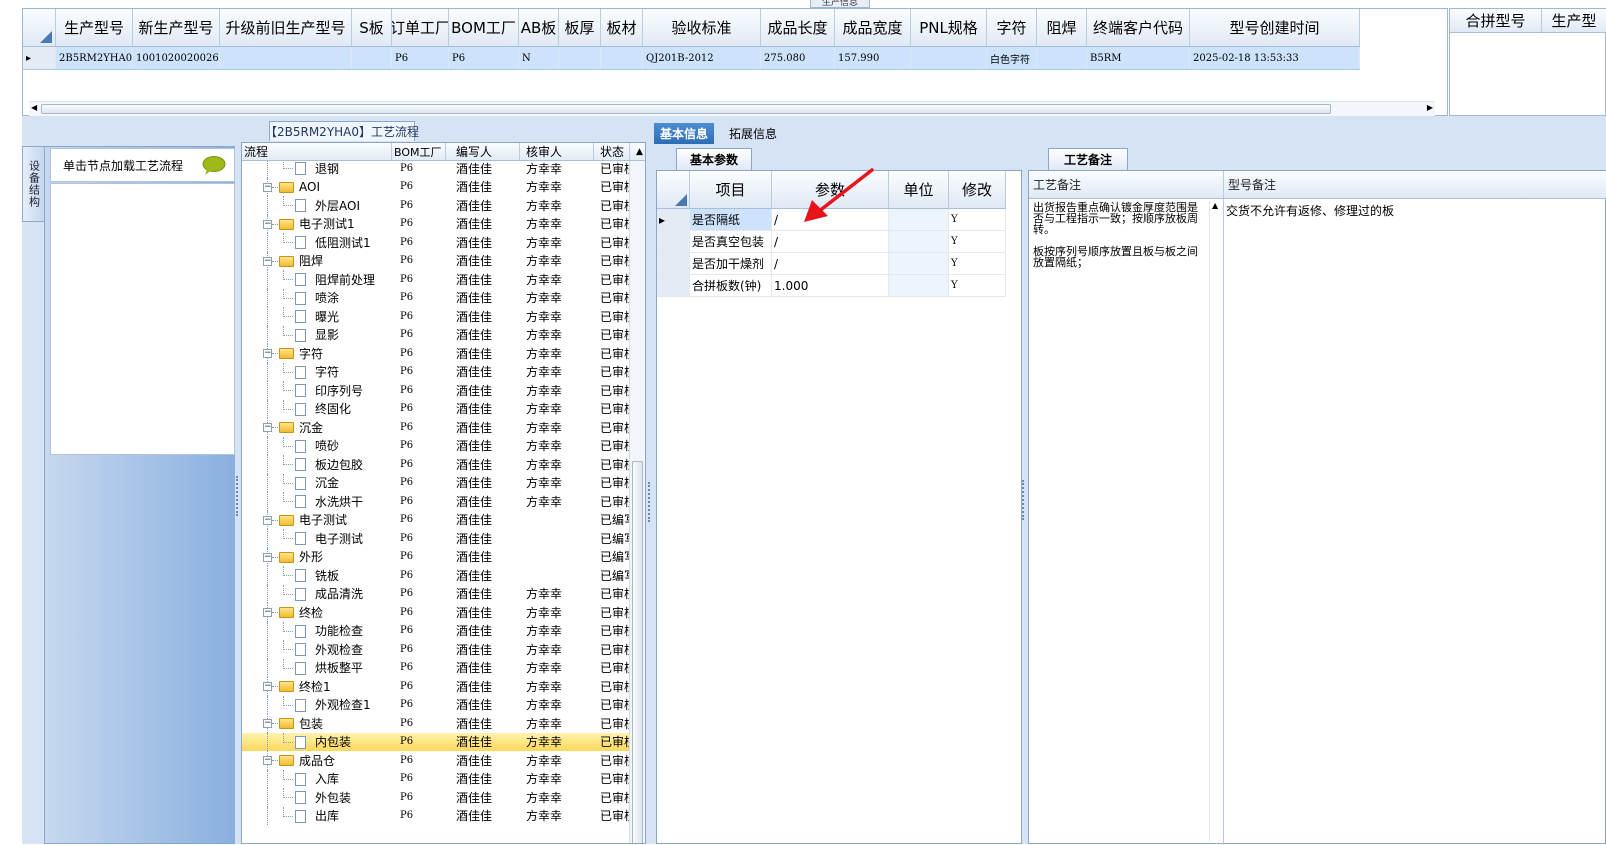 The image size is (1606, 845). What do you see at coordinates (702, 58) in the screenshot?
I see `top-cell: QJ201B-2012` at bounding box center [702, 58].